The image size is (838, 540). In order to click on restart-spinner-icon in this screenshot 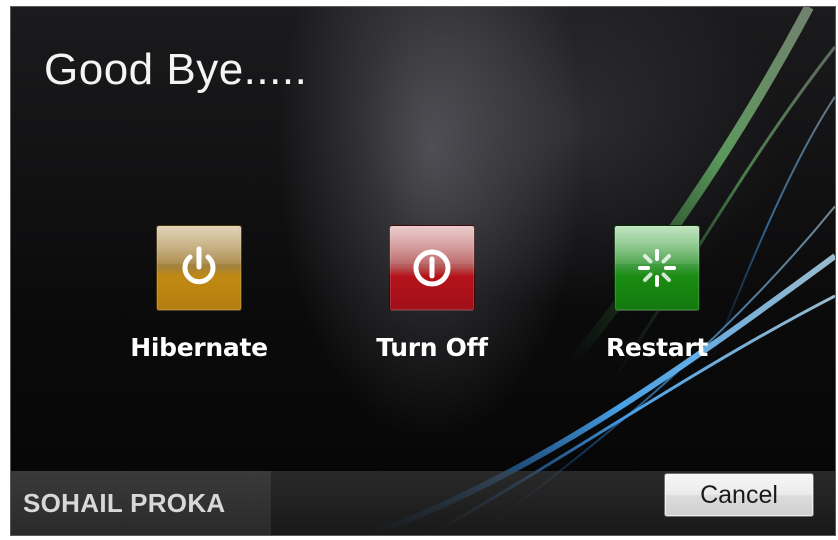, I will do `click(657, 268)`.